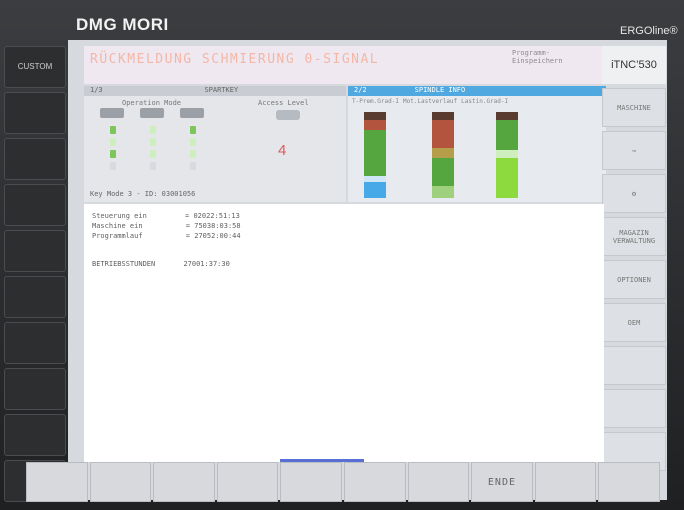 The image size is (684, 510). I want to click on panel-a-page: 1/3, so click(96, 90).